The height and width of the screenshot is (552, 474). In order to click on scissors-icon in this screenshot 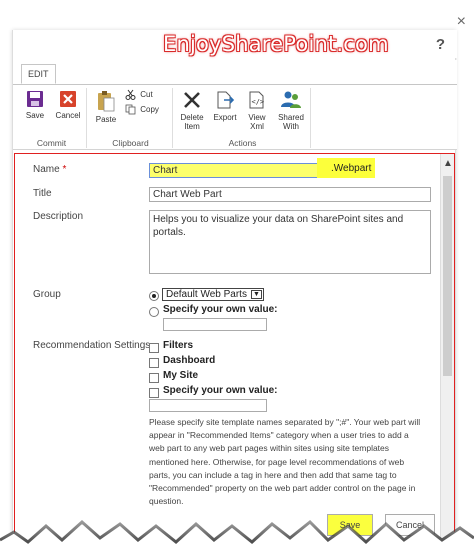, I will do `click(130, 95)`.